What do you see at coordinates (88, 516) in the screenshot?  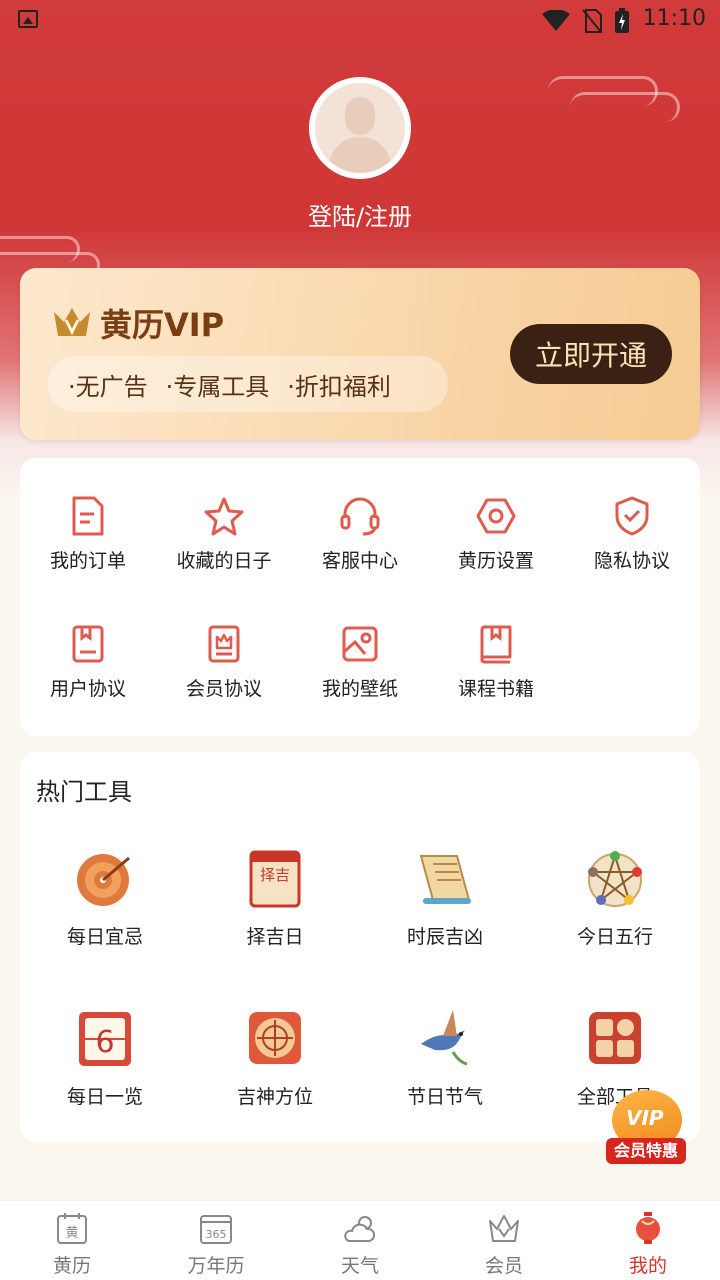 I see `order-icon` at bounding box center [88, 516].